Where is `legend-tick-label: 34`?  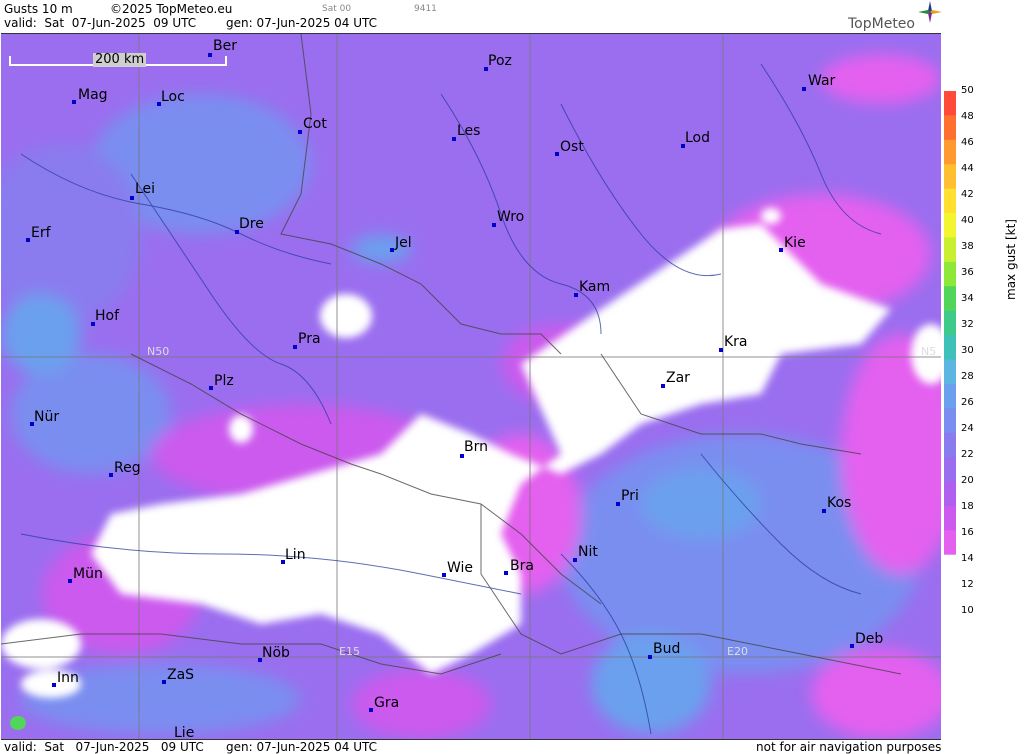 legend-tick-label: 34 is located at coordinates (967, 298).